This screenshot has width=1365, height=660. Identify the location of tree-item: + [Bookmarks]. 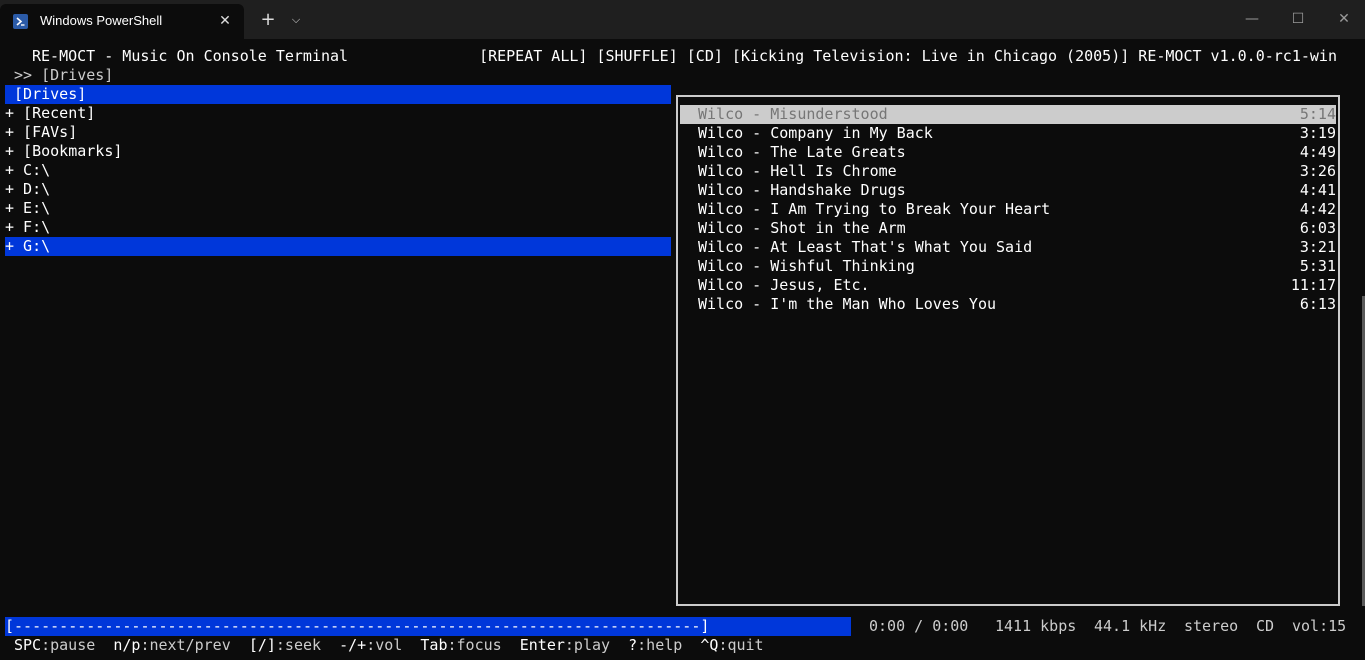
(338, 151).